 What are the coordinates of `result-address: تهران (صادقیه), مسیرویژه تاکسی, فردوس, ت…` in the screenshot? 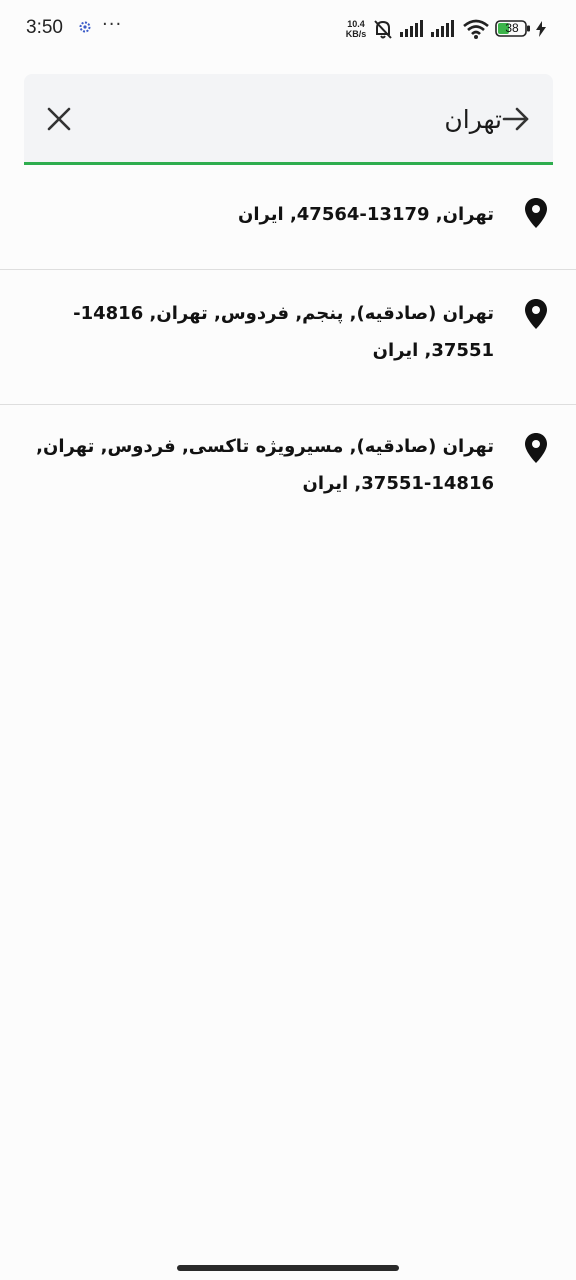 It's located at (265, 465).